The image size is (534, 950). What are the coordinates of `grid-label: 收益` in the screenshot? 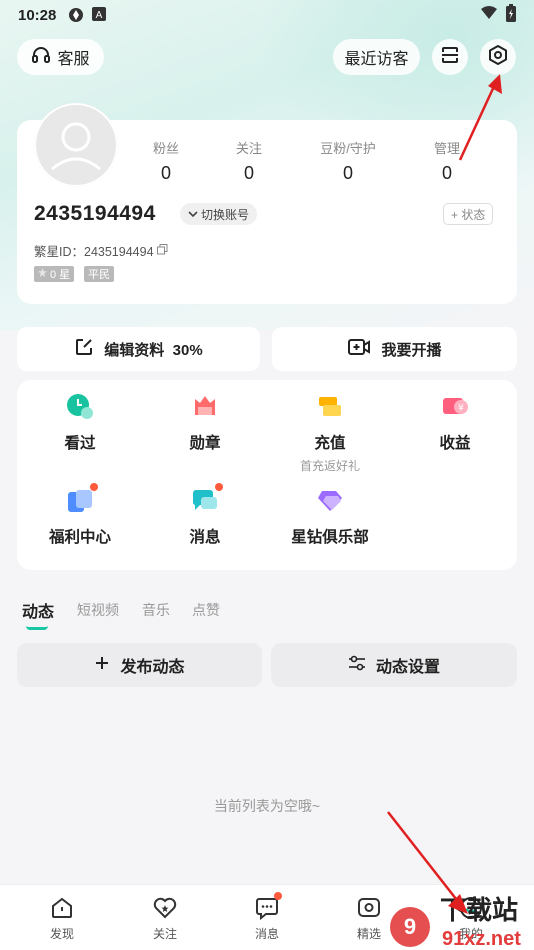 It's located at (455, 443).